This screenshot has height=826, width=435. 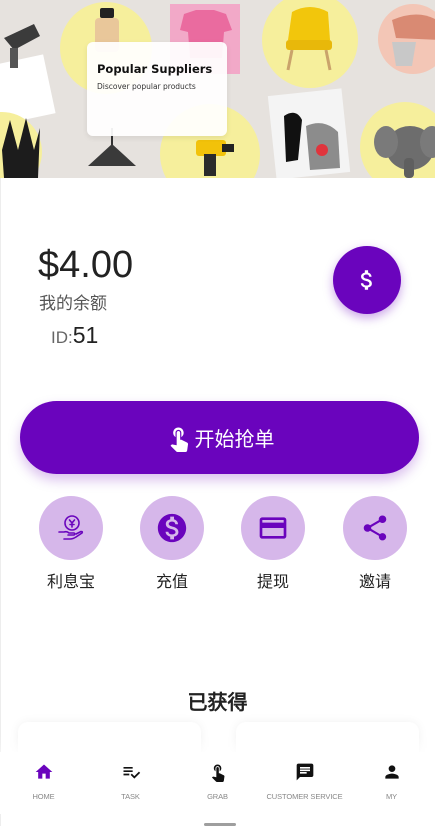 What do you see at coordinates (217, 702) in the screenshot?
I see `earned-section-title: 已获得` at bounding box center [217, 702].